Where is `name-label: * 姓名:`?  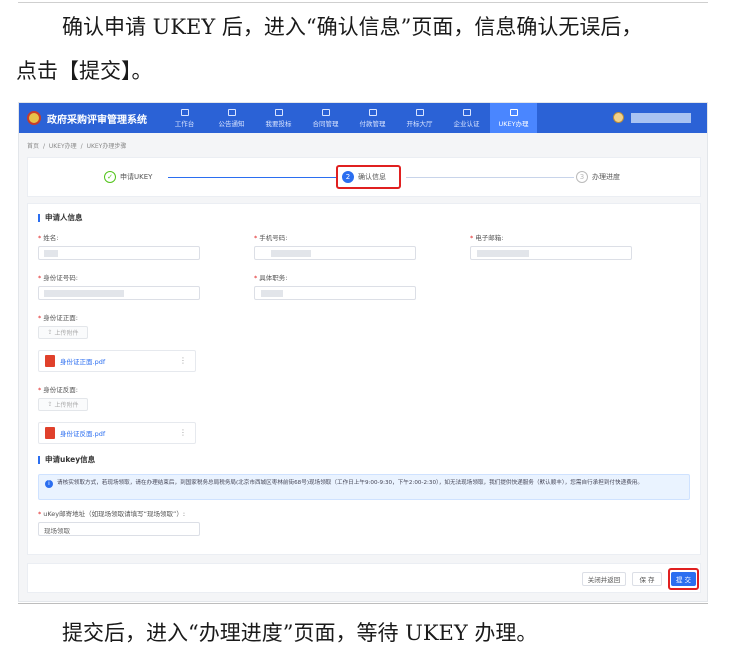 name-label: * 姓名: is located at coordinates (48, 238).